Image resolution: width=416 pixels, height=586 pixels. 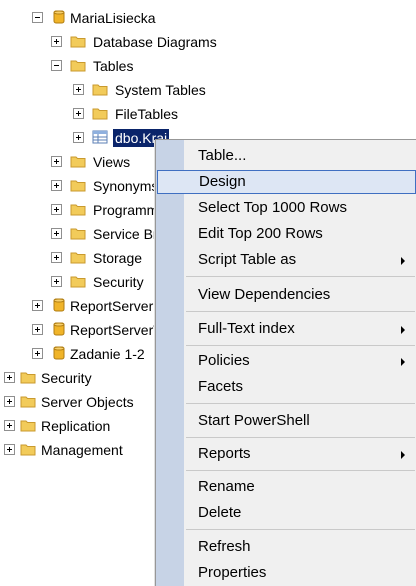 I want to click on menu-item-delete: Delete, so click(x=286, y=513).